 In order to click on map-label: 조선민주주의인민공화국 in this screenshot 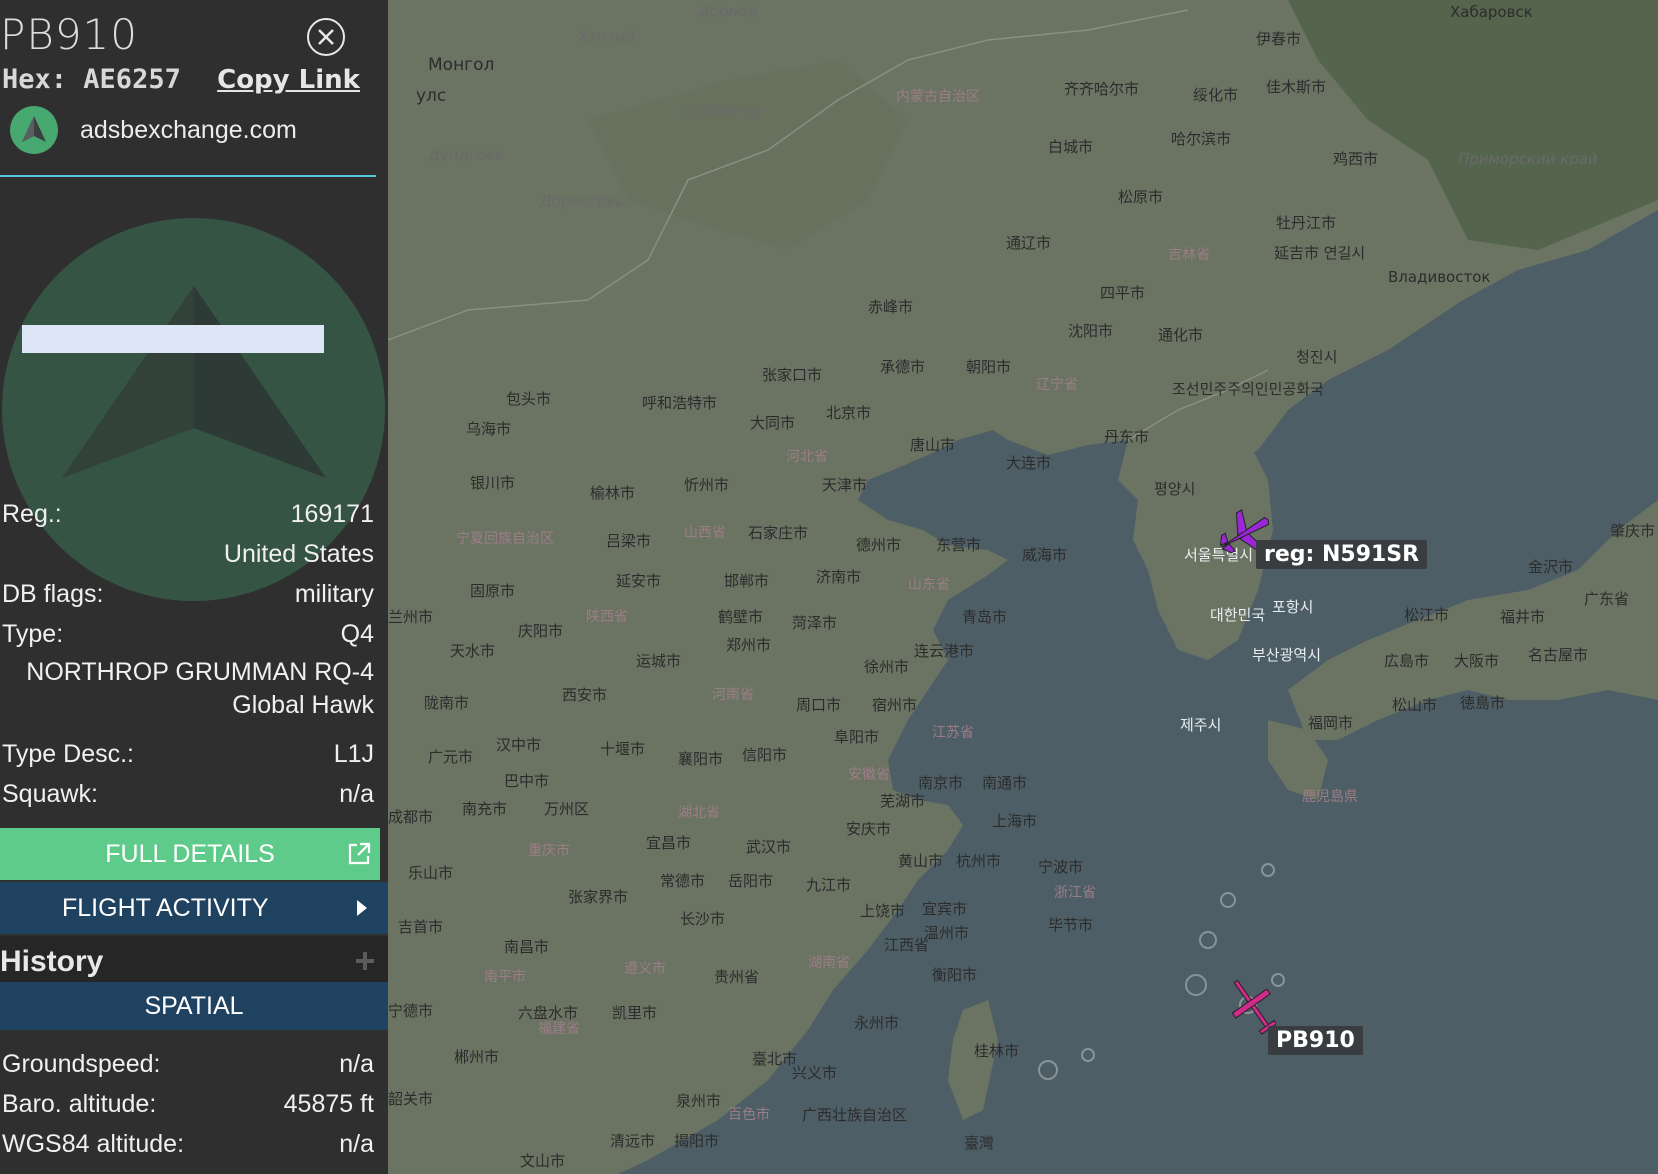, I will do `click(1248, 389)`.